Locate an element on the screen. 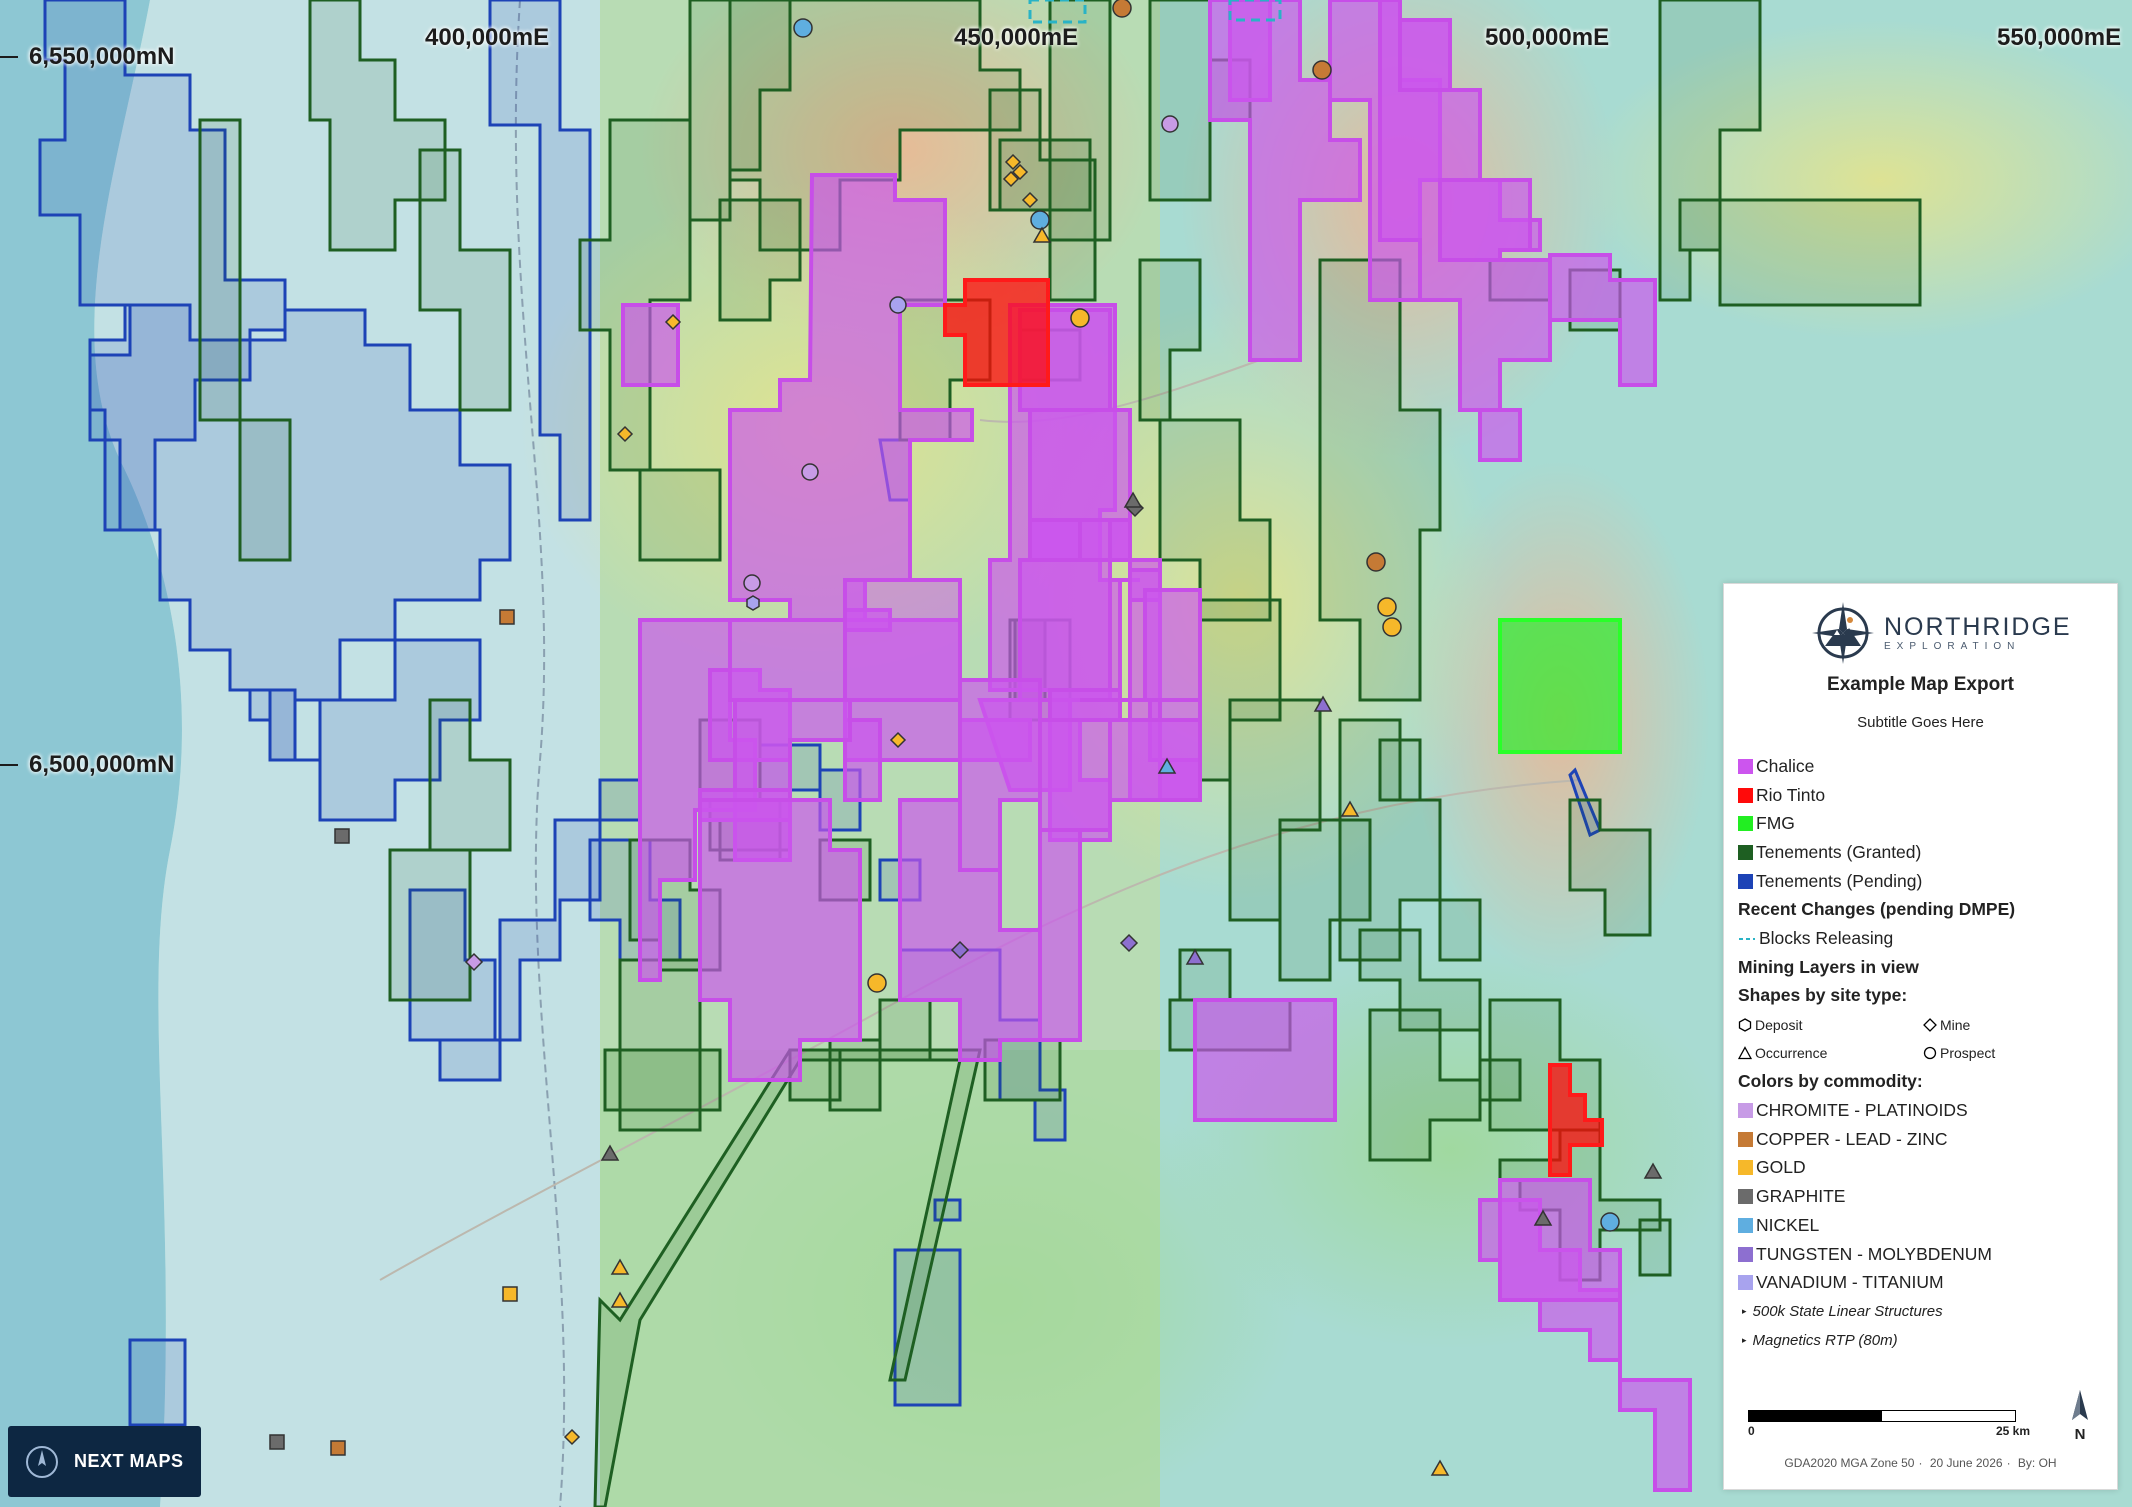  date-label: 20 June 2026 is located at coordinates (1966, 1463).